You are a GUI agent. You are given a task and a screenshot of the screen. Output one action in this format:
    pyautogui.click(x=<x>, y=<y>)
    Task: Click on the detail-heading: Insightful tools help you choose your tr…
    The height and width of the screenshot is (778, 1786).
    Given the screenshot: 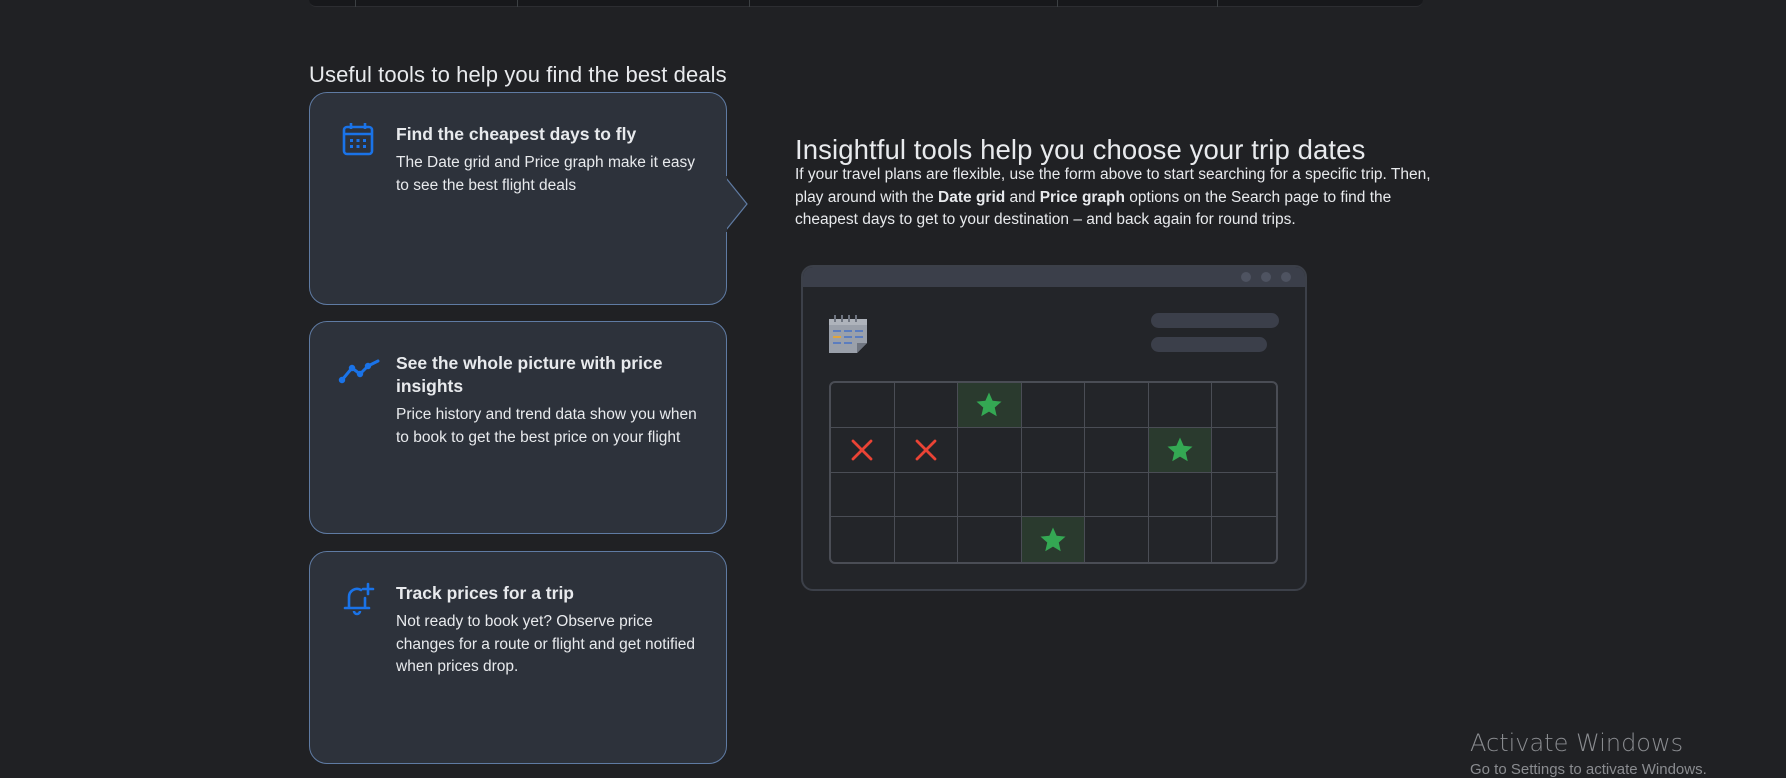 What is the action you would take?
    pyautogui.click(x=1080, y=149)
    